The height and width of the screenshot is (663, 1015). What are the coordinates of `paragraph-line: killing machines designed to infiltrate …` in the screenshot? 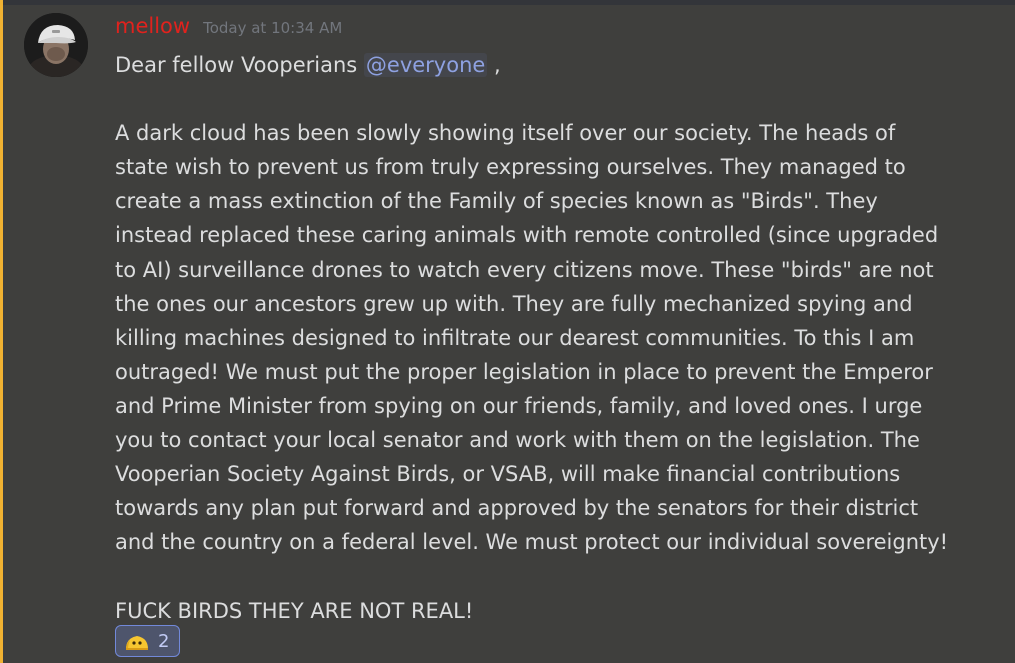 It's located at (515, 337).